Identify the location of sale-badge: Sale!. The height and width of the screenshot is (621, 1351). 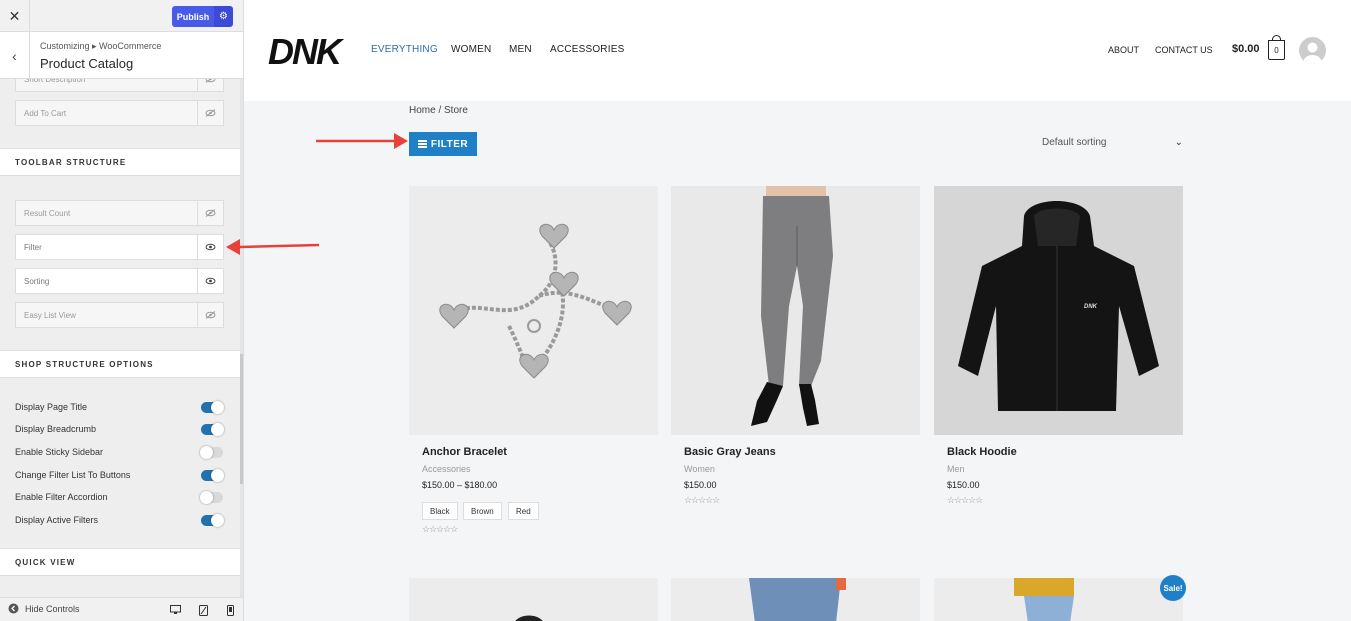
(1173, 588).